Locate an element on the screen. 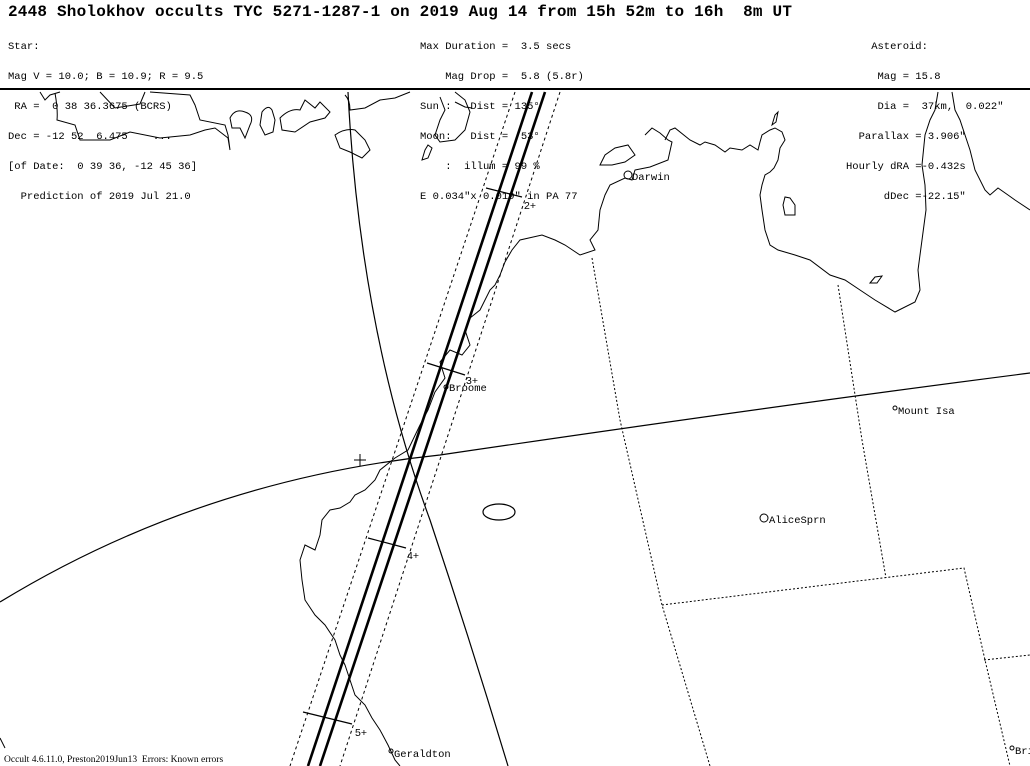 The image size is (1030, 766). wa-nt-border is located at coordinates (651, 511).